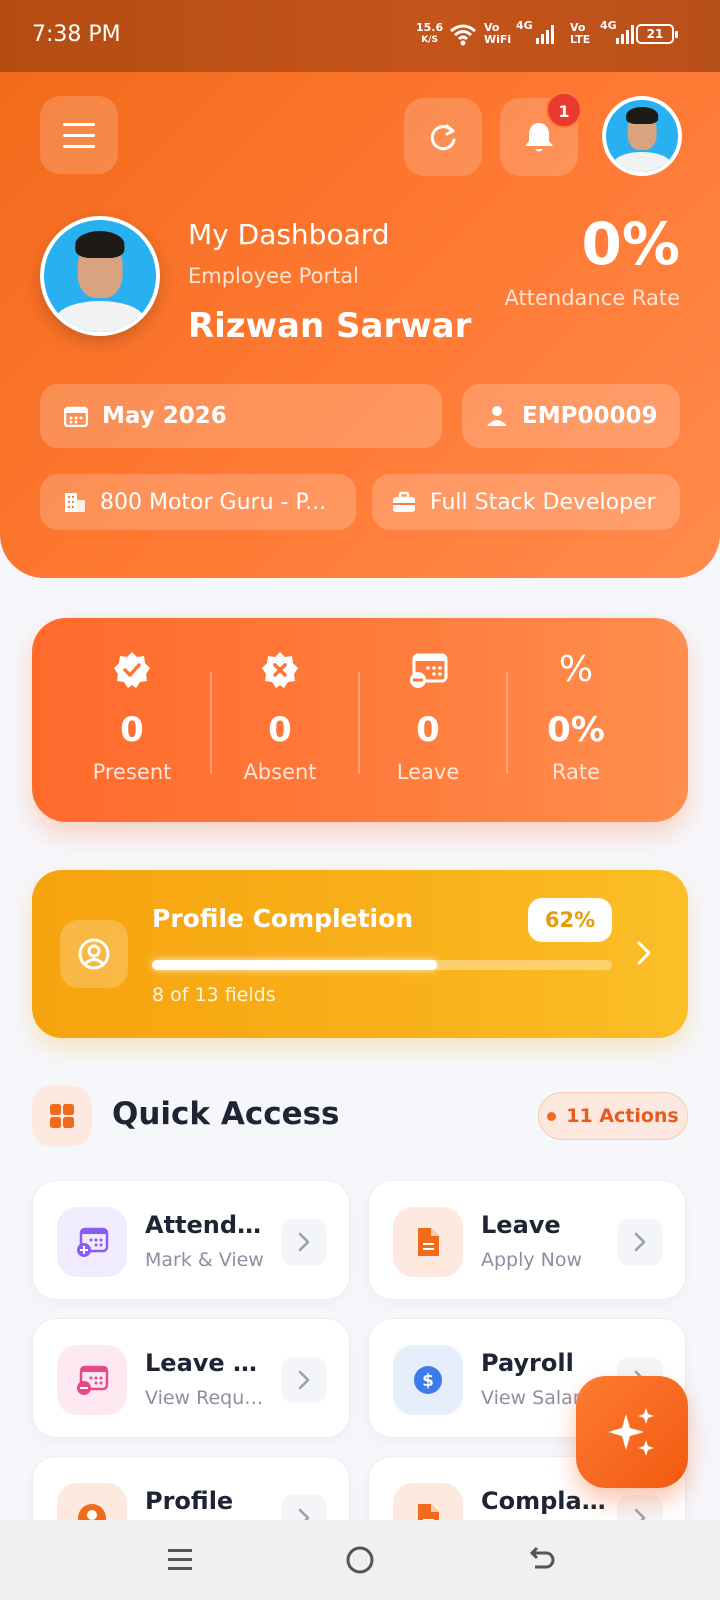  I want to click on back-icon, so click(542, 1557).